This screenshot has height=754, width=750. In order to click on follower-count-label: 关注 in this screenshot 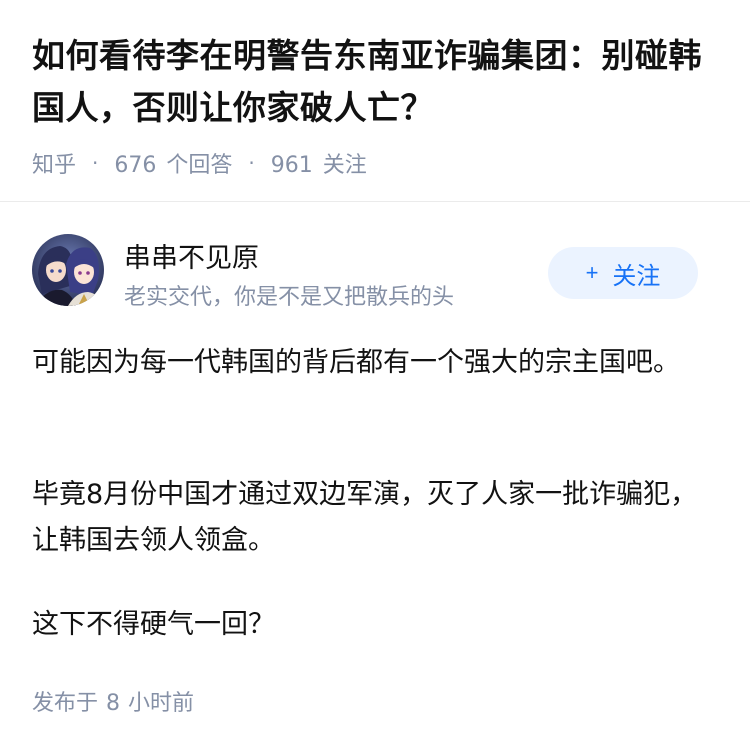, I will do `click(344, 165)`.